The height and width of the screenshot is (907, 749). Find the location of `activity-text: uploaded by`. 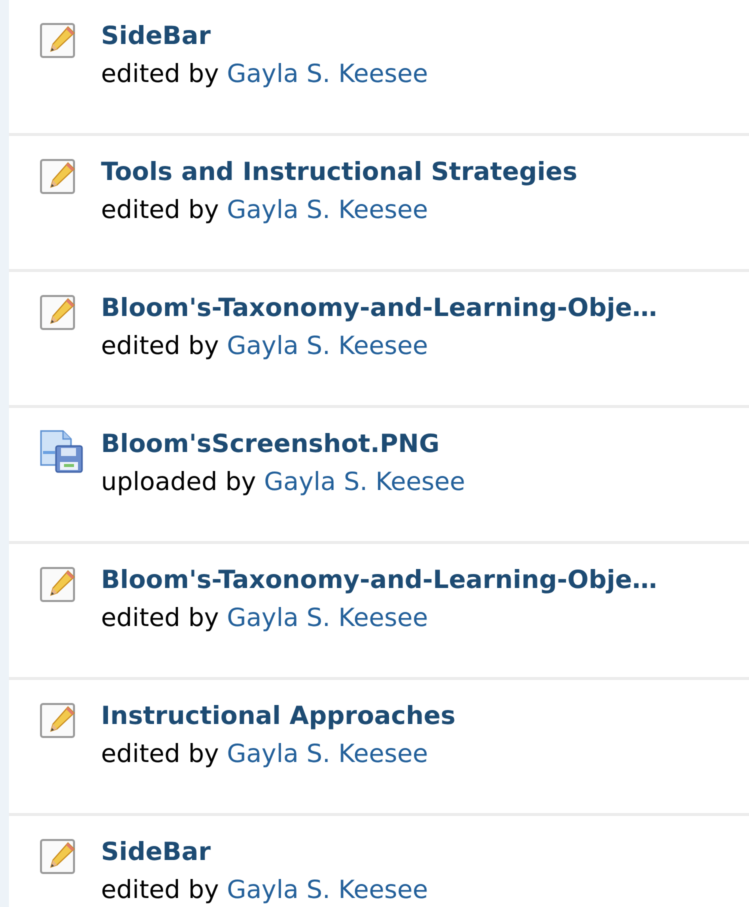

activity-text: uploaded by is located at coordinates (178, 482).